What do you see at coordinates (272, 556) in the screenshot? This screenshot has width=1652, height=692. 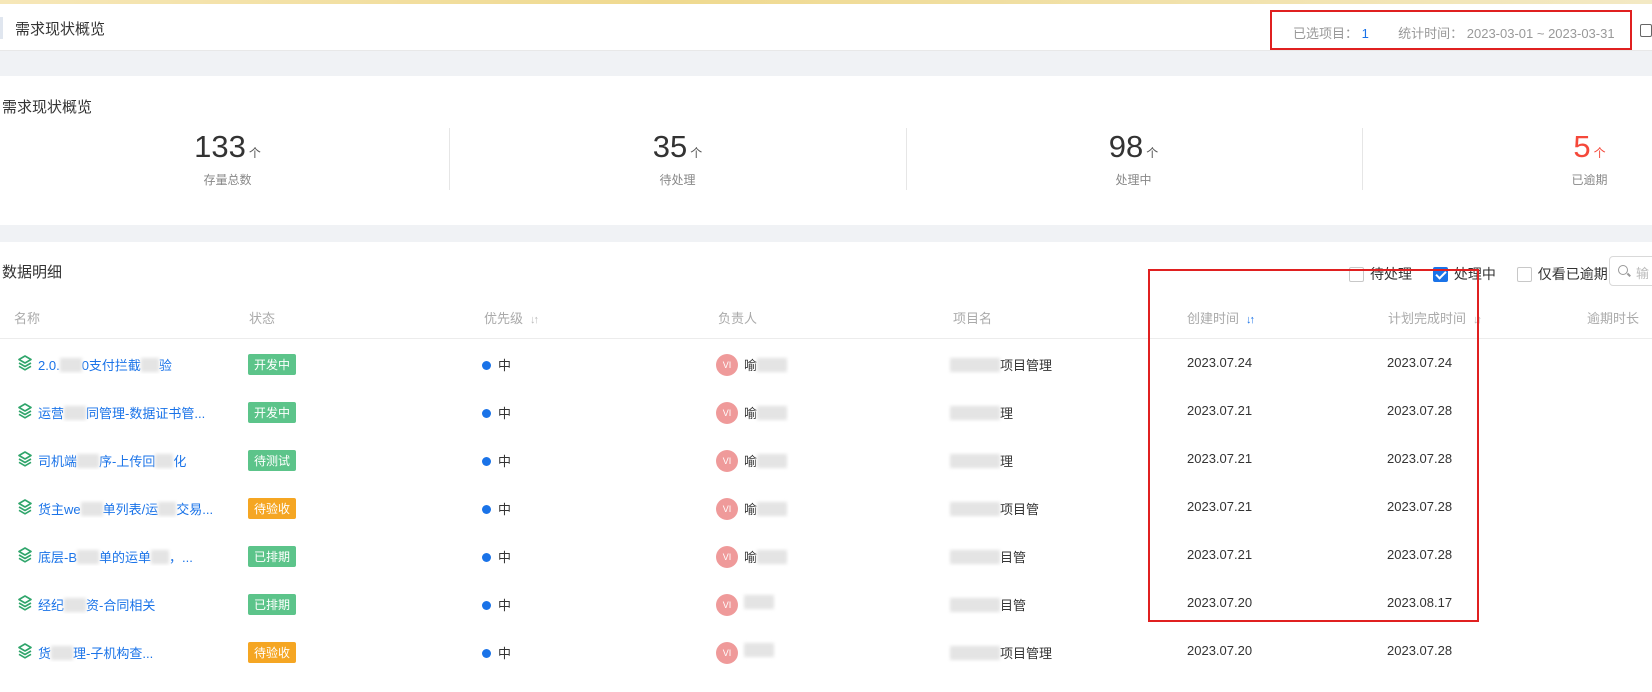 I see `status-badge: 已排期` at bounding box center [272, 556].